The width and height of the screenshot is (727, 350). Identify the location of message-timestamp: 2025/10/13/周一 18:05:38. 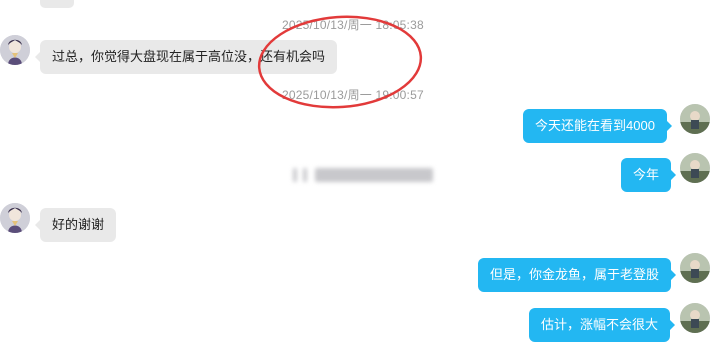
(353, 25).